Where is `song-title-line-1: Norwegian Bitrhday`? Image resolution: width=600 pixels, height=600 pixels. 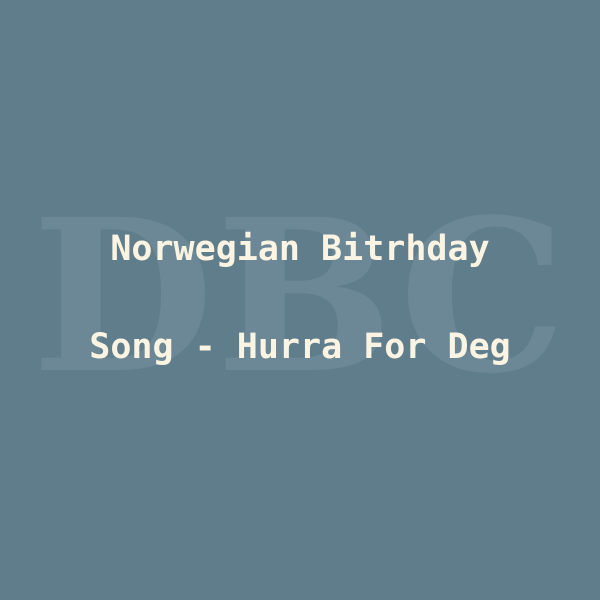 song-title-line-1: Norwegian Bitrhday is located at coordinates (300, 249).